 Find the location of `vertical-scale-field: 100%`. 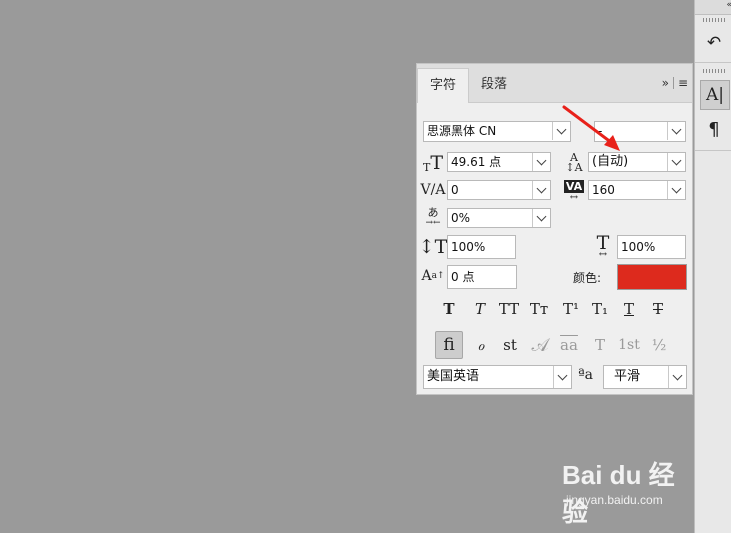

vertical-scale-field: 100% is located at coordinates (481, 247).